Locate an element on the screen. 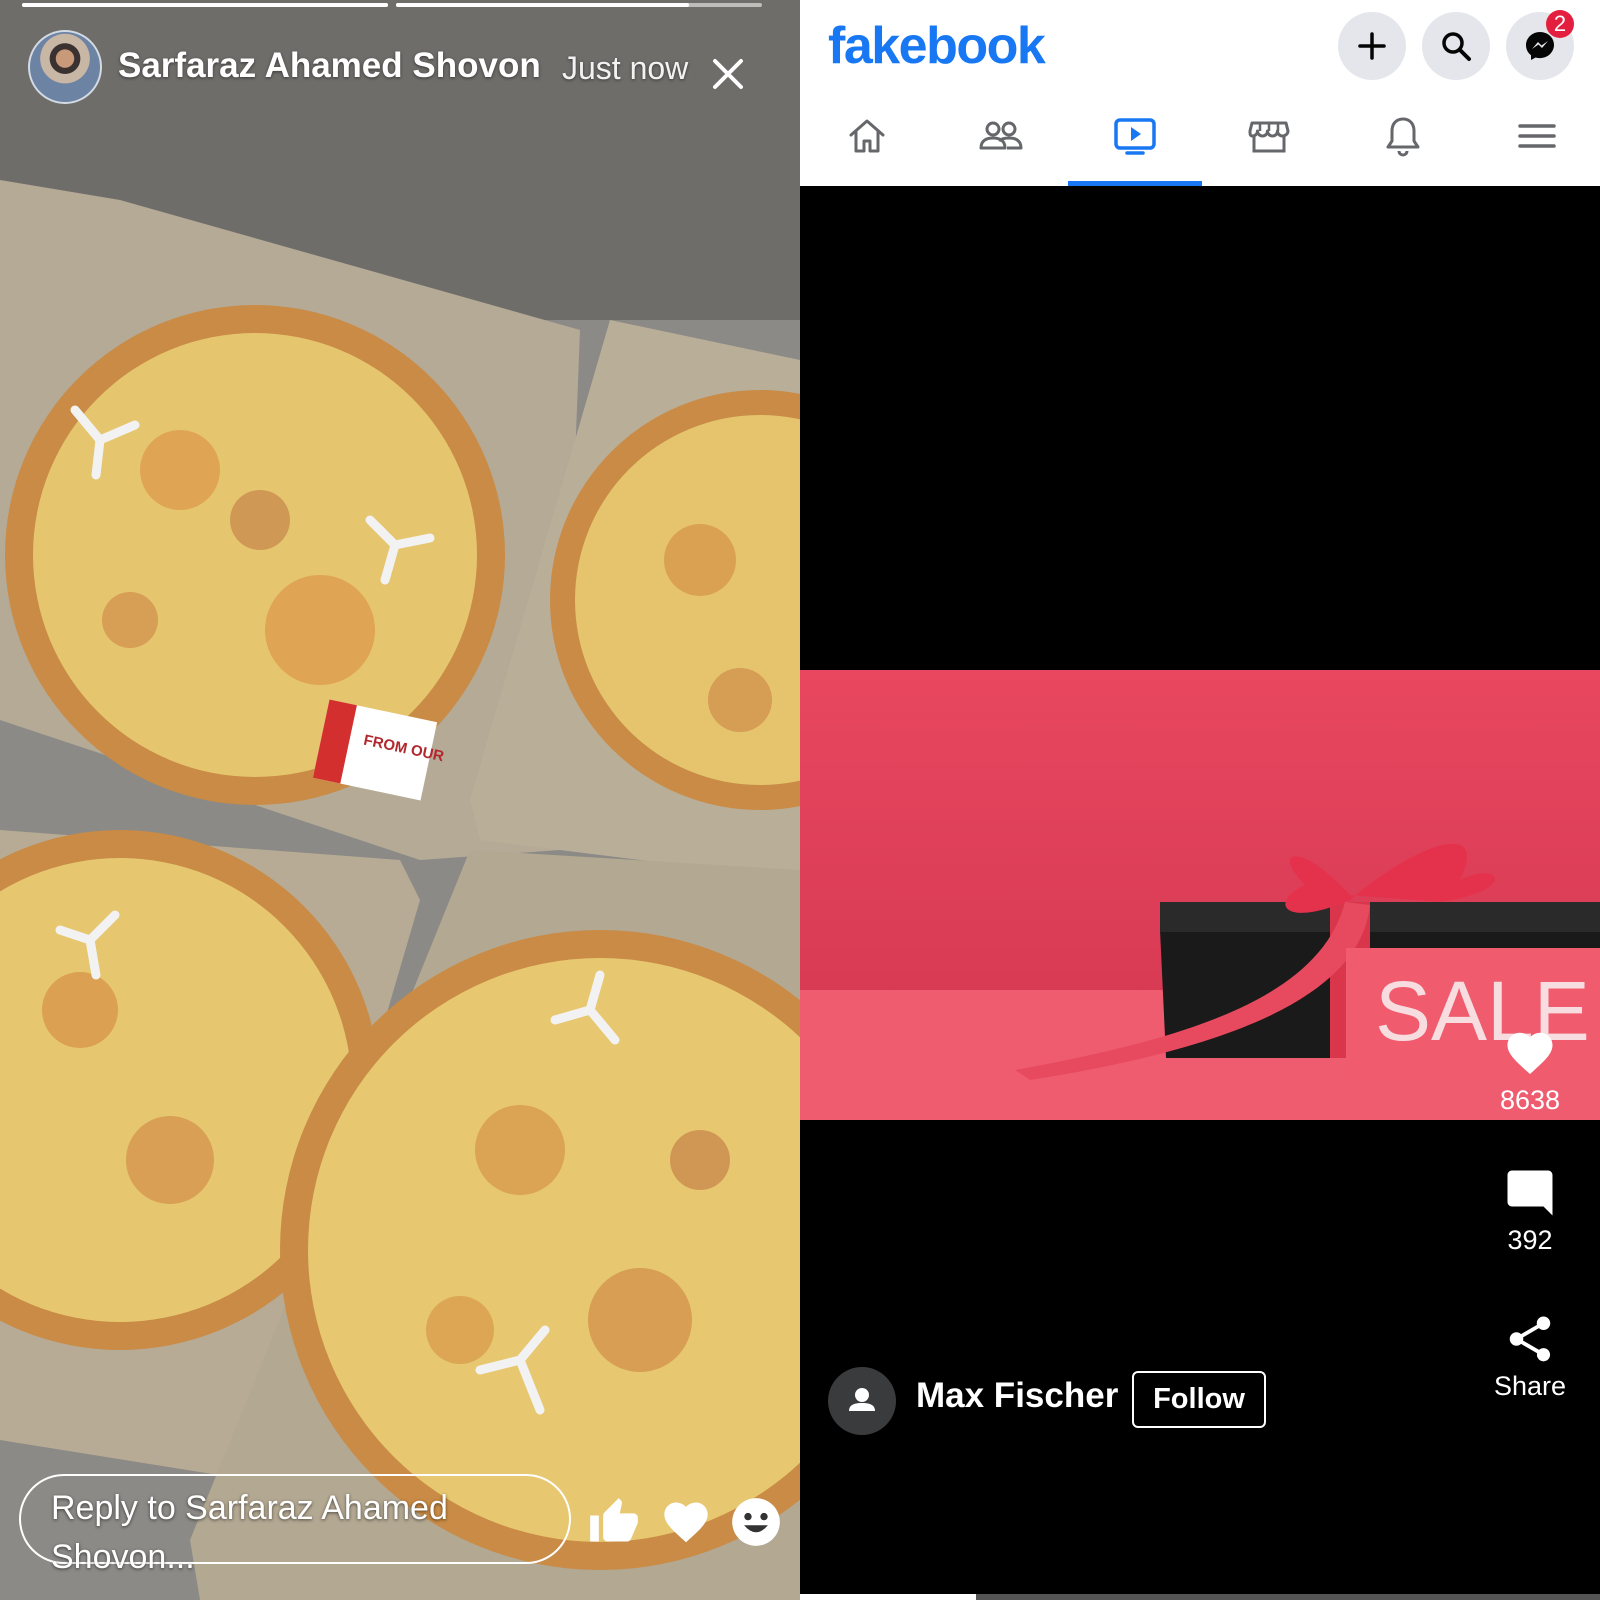  story-close-button is located at coordinates (728, 74).